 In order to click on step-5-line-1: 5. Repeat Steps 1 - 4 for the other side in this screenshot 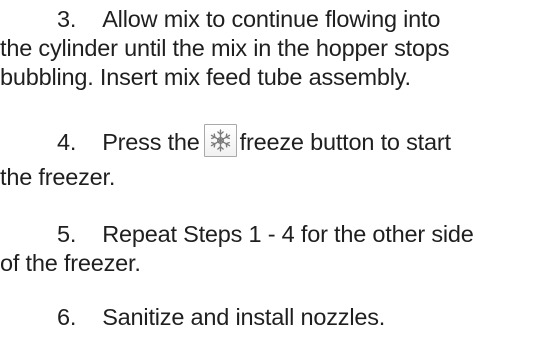, I will do `click(271, 234)`.